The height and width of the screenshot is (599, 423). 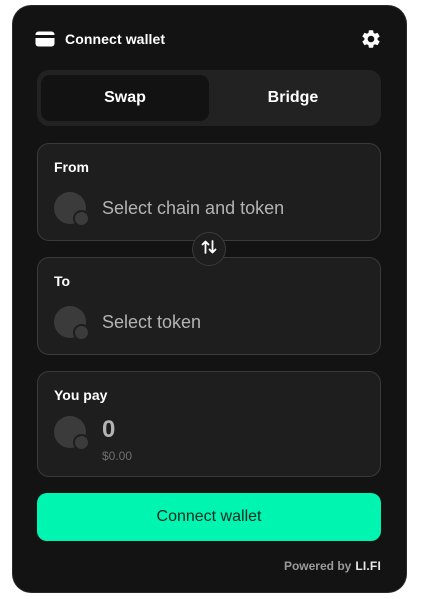 I want to click on gear-icon, so click(x=371, y=39).